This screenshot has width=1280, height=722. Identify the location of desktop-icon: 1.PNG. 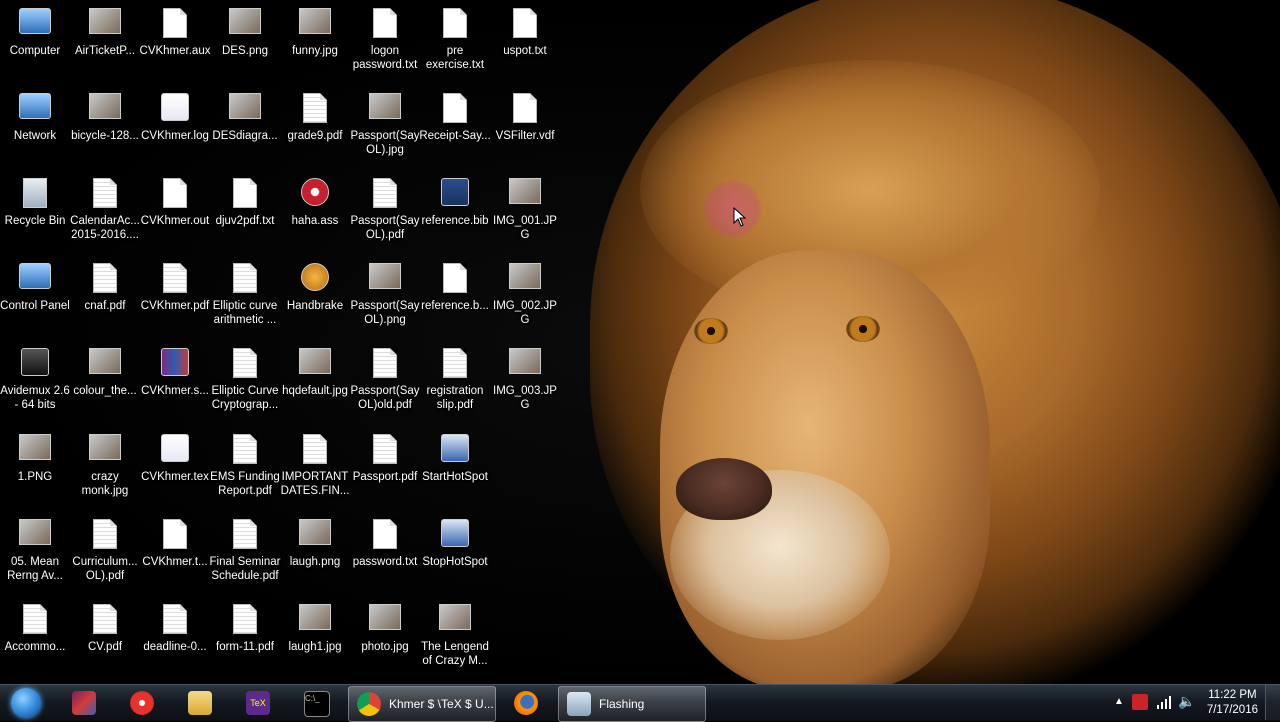
(35, 470).